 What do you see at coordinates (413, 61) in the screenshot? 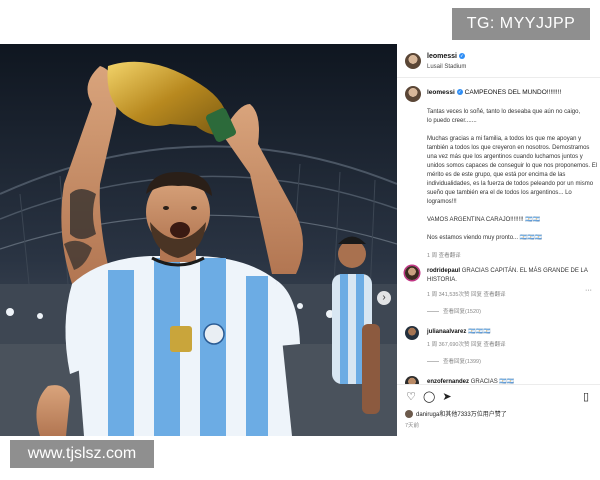
I see `author-avatar` at bounding box center [413, 61].